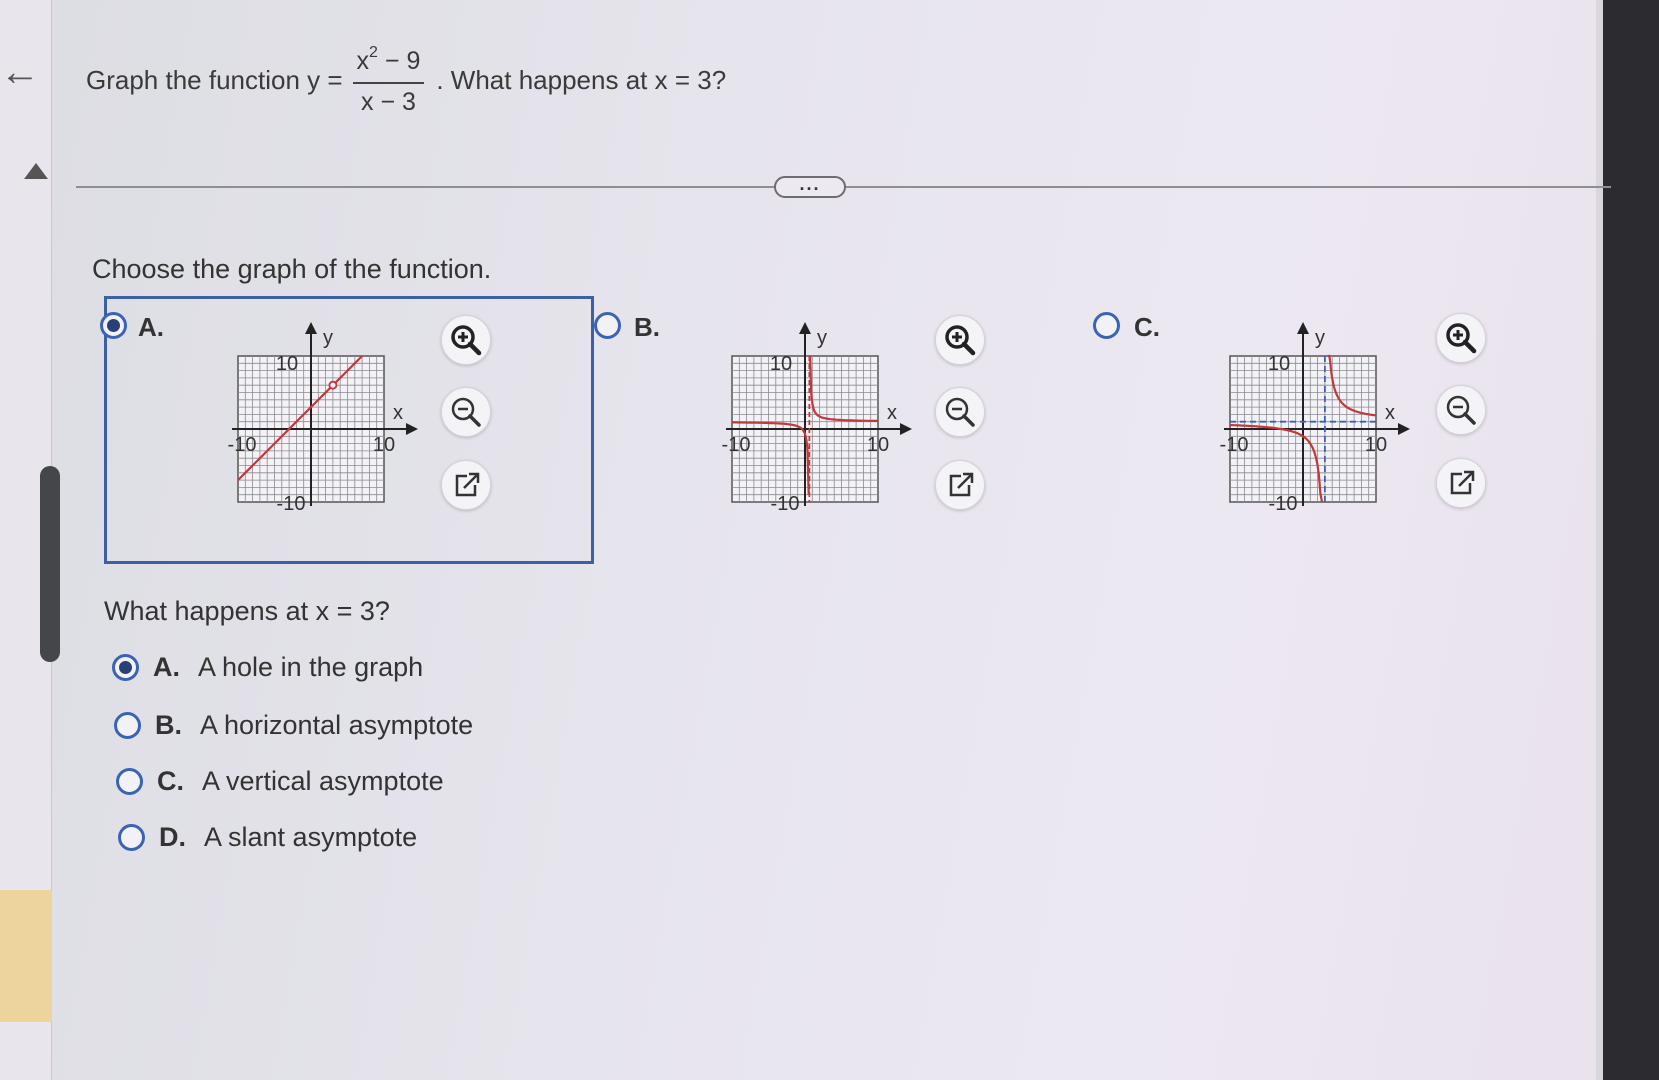 This screenshot has height=1080, width=1659. I want to click on prompt-text: Choose the graph of the function., so click(292, 269).